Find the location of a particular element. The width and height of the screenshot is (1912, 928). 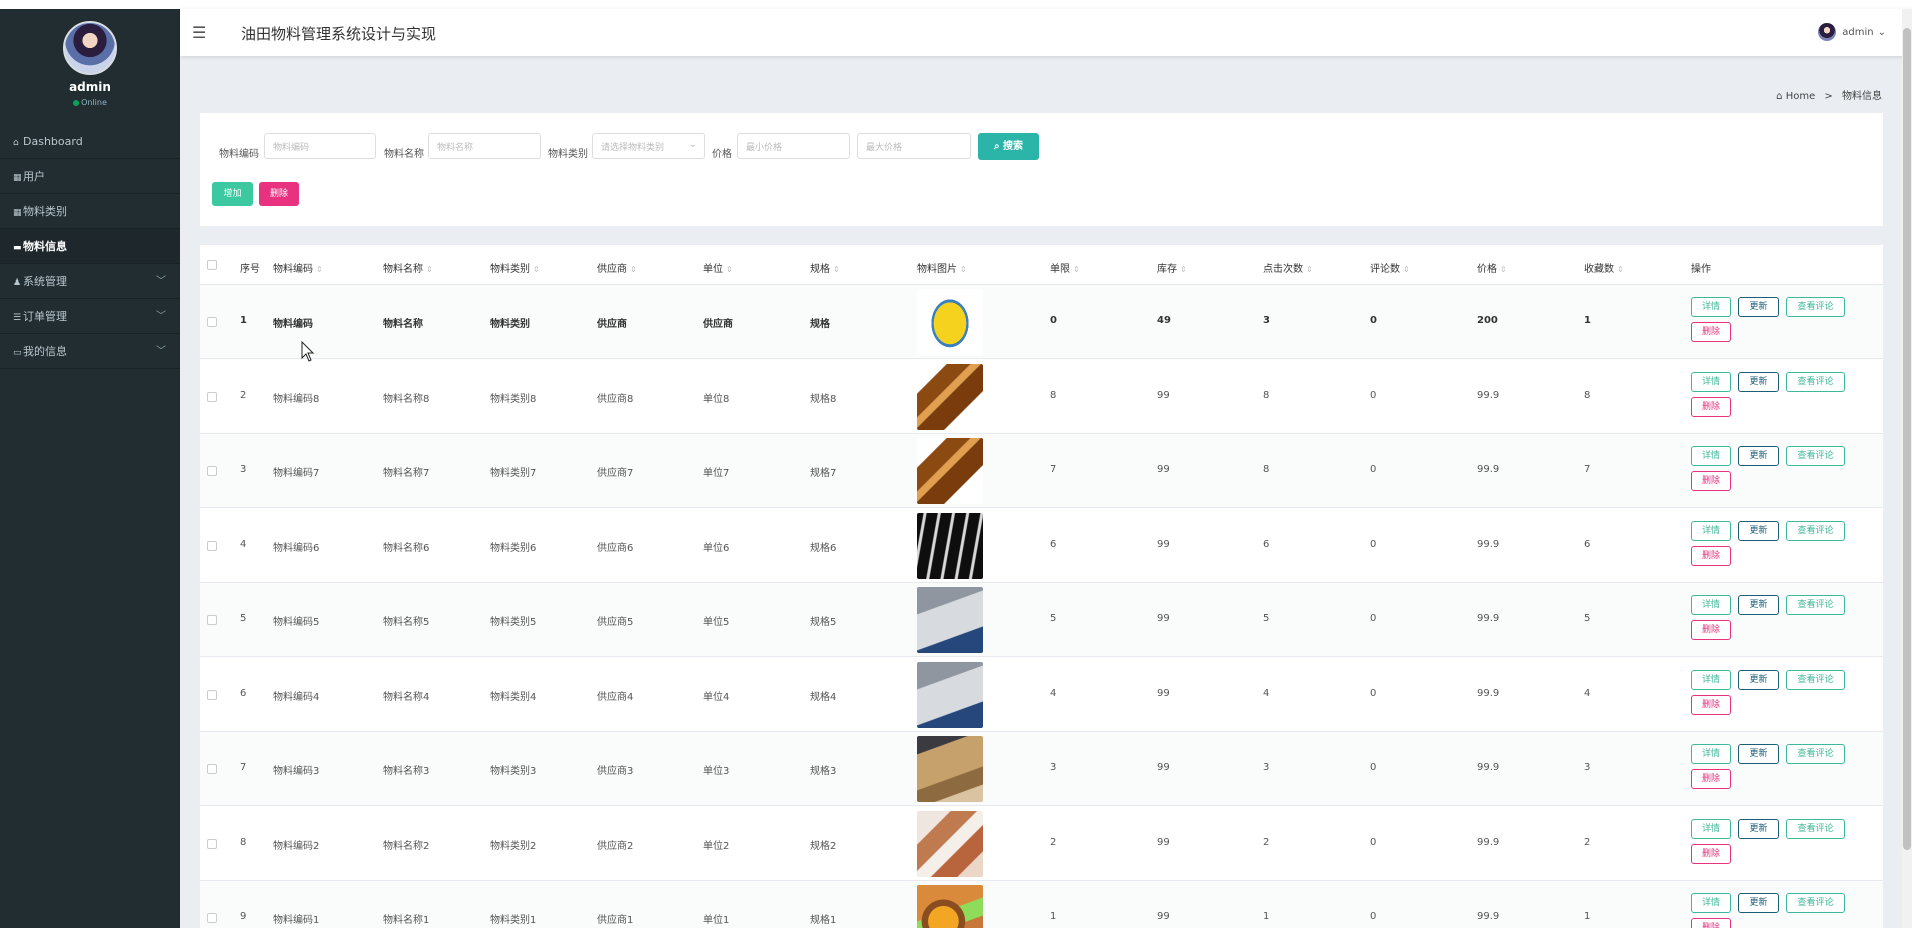

col-supplier: 供应商 ⇕ is located at coordinates (617, 267).